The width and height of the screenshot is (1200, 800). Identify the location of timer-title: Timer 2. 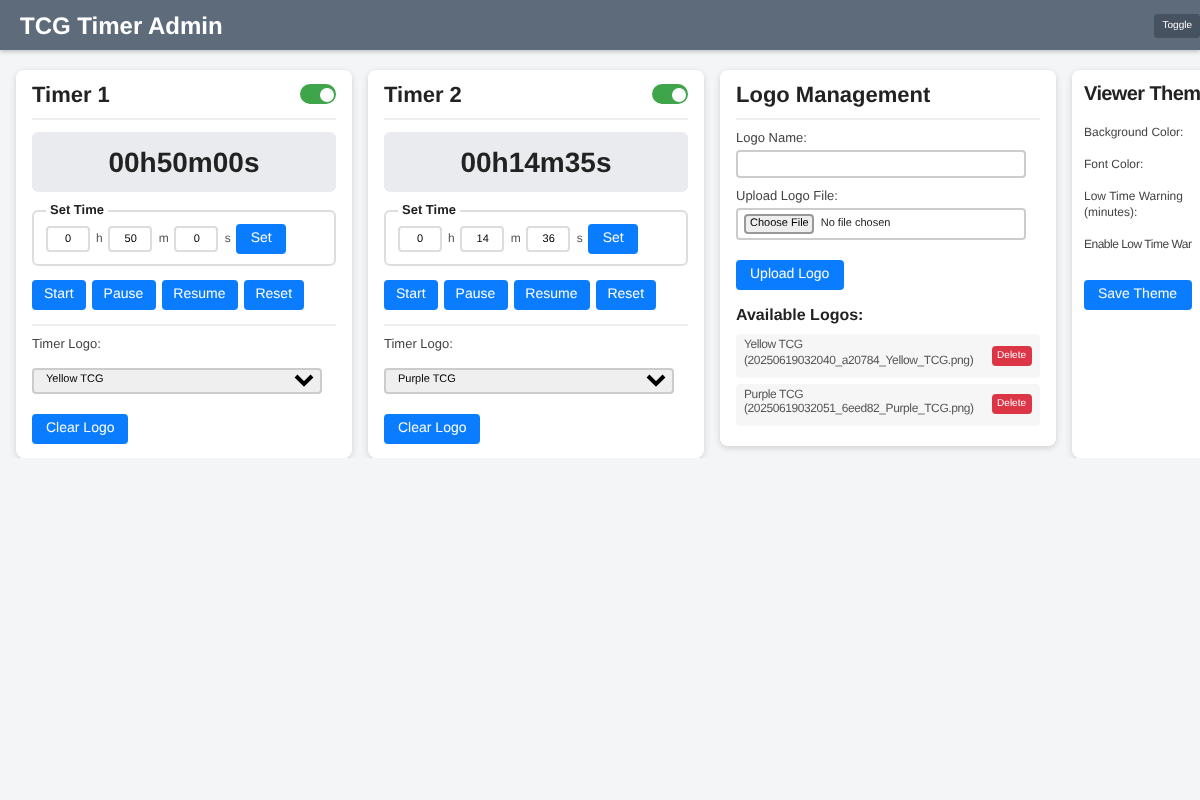
(423, 98).